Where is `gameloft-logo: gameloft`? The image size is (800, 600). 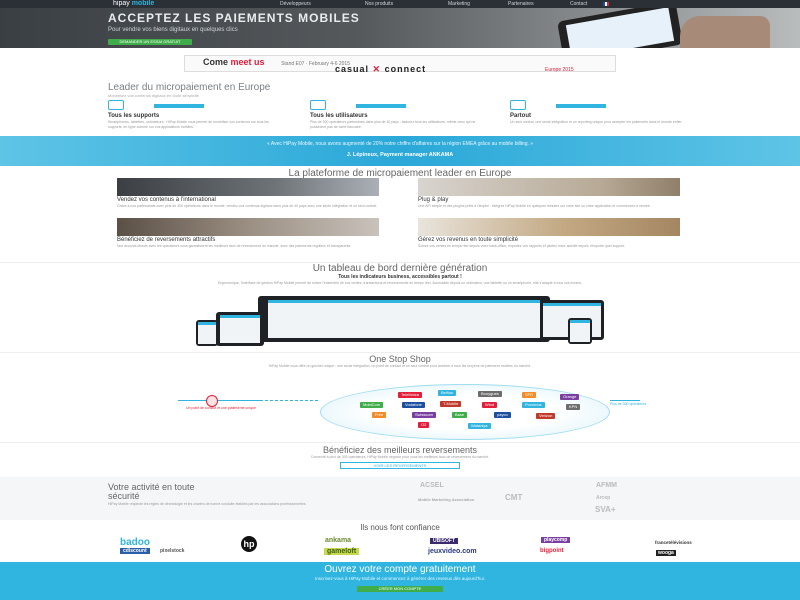
gameloft-logo: gameloft is located at coordinates (342, 551).